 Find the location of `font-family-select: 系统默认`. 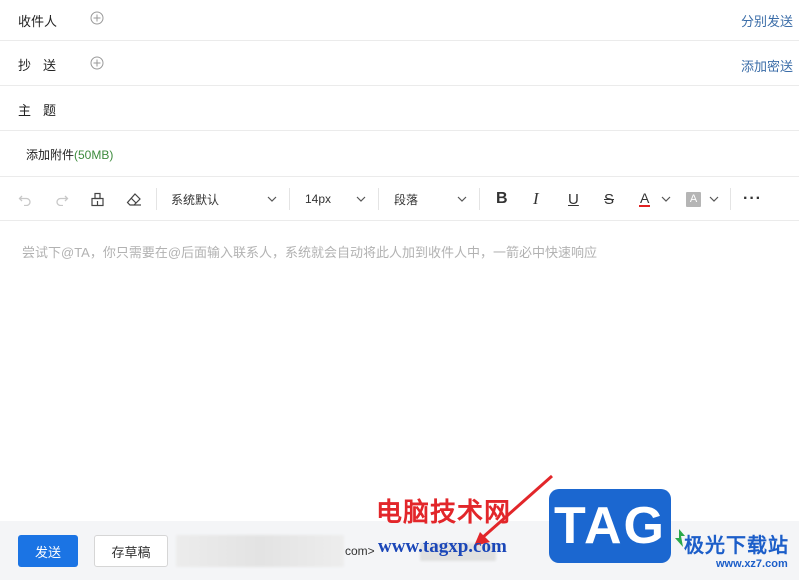

font-family-select: 系统默认 is located at coordinates (195, 199).